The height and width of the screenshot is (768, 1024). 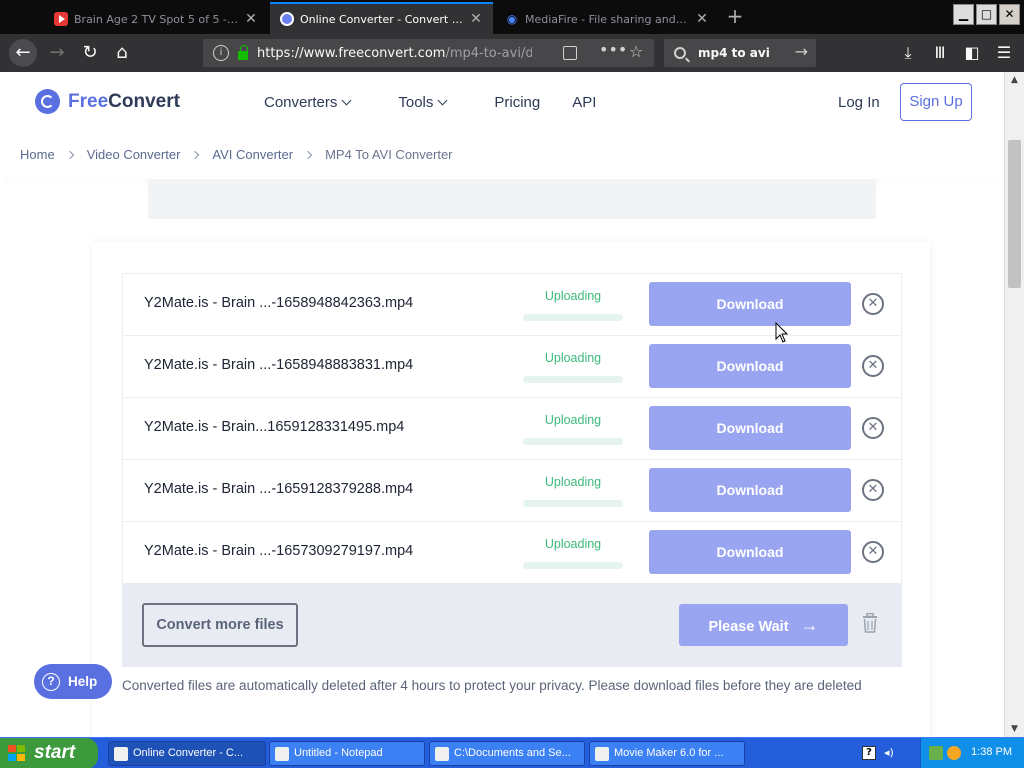 I want to click on lock-icon, so click(x=243, y=52).